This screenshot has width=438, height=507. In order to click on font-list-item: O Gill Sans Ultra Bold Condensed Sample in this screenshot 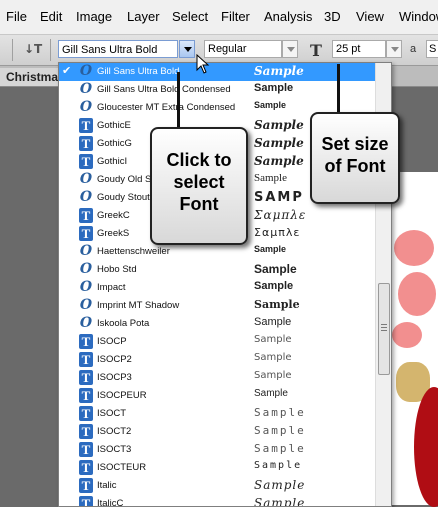, I will do `click(217, 90)`.